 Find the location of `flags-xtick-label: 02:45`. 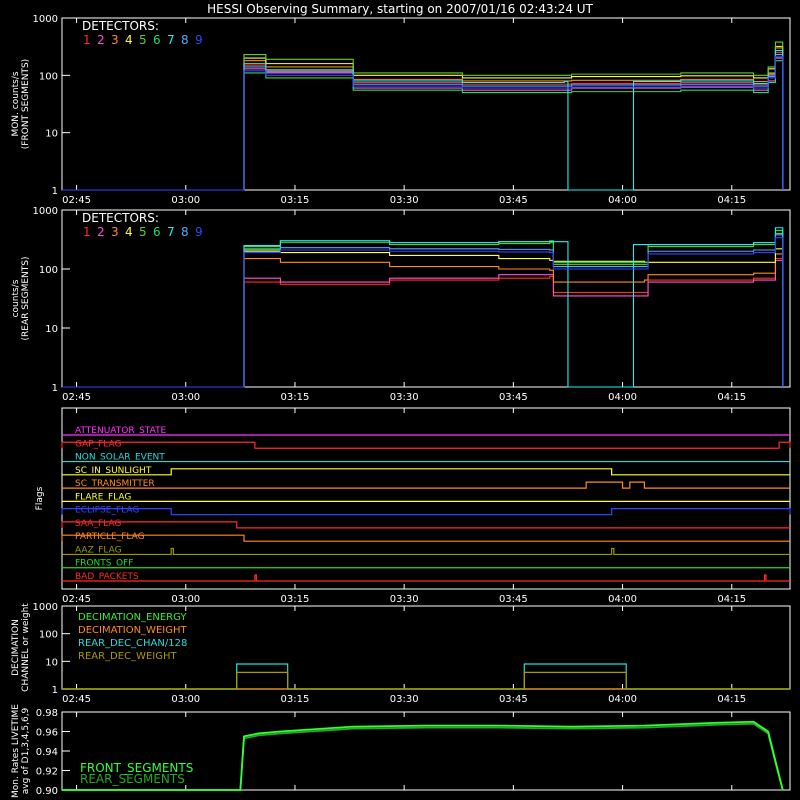

flags-xtick-label: 02:45 is located at coordinates (76, 599).